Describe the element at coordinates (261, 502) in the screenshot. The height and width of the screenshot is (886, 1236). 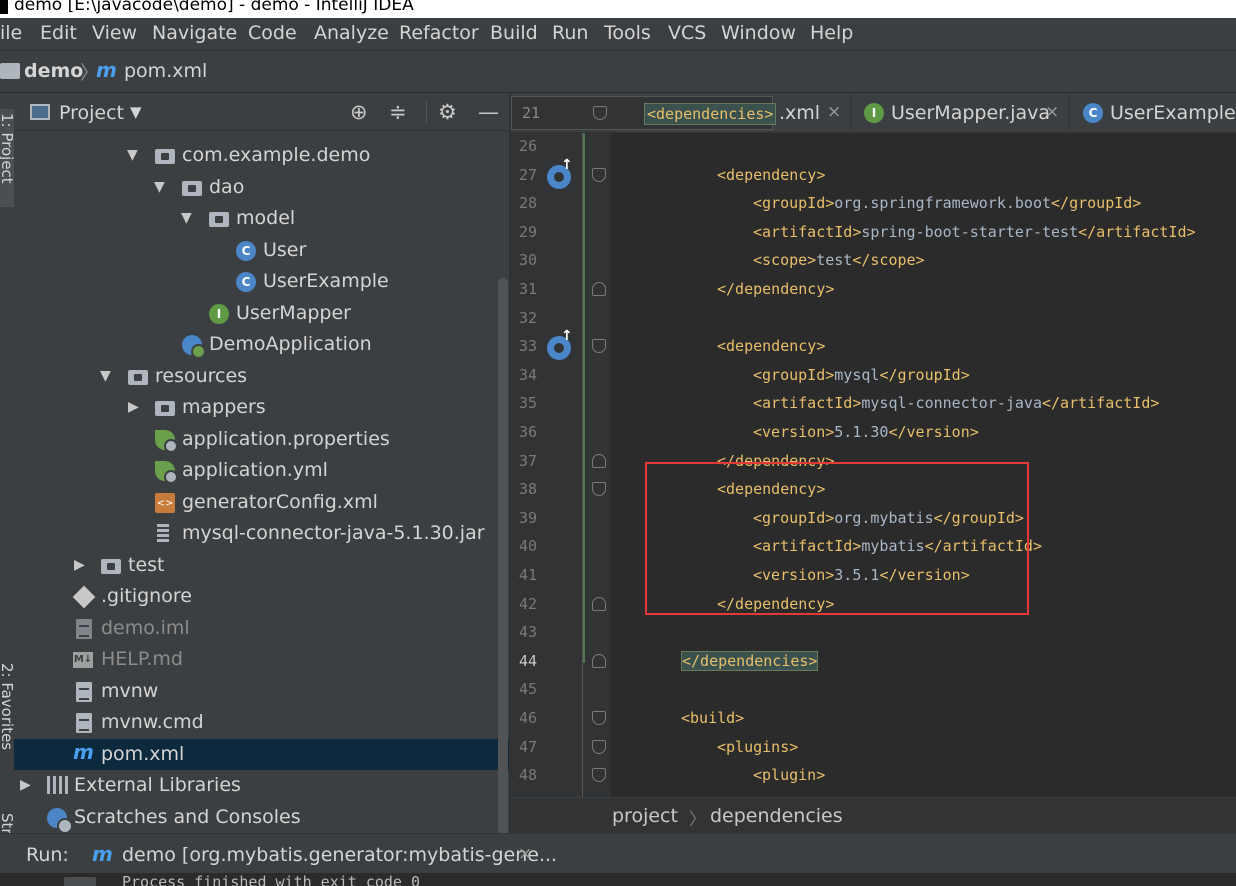
I see `tree-item-generatorconfig-xml: <> generatorConfig.xml` at that location.